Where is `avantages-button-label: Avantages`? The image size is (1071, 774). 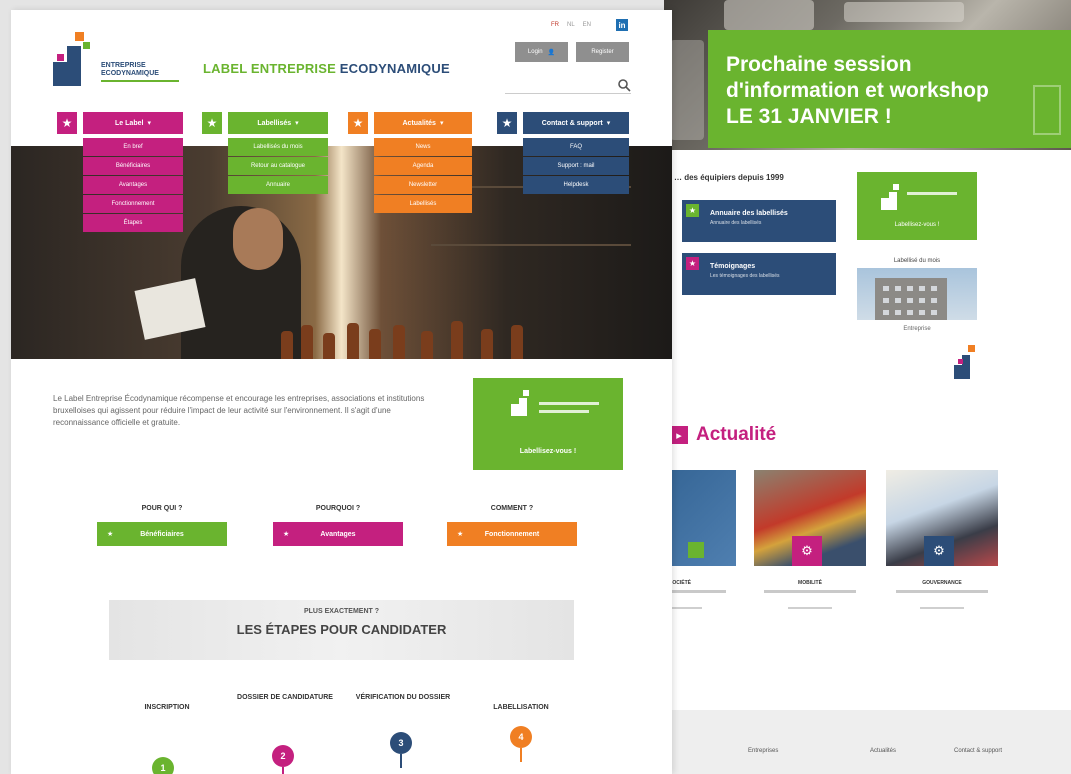
avantages-button-label: Avantages is located at coordinates (338, 534).